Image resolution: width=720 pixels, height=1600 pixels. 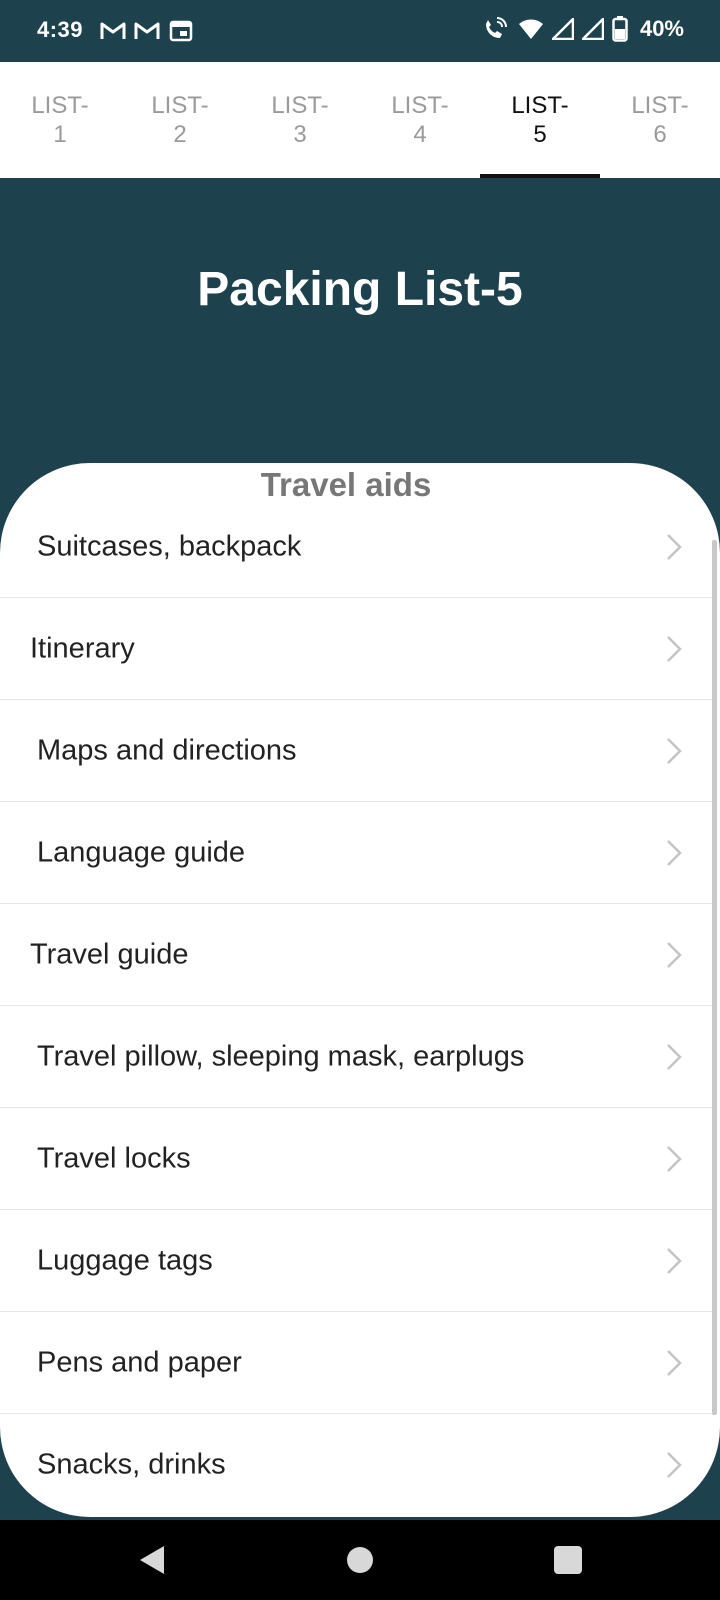 I want to click on status-time: 4:39, so click(x=60, y=29).